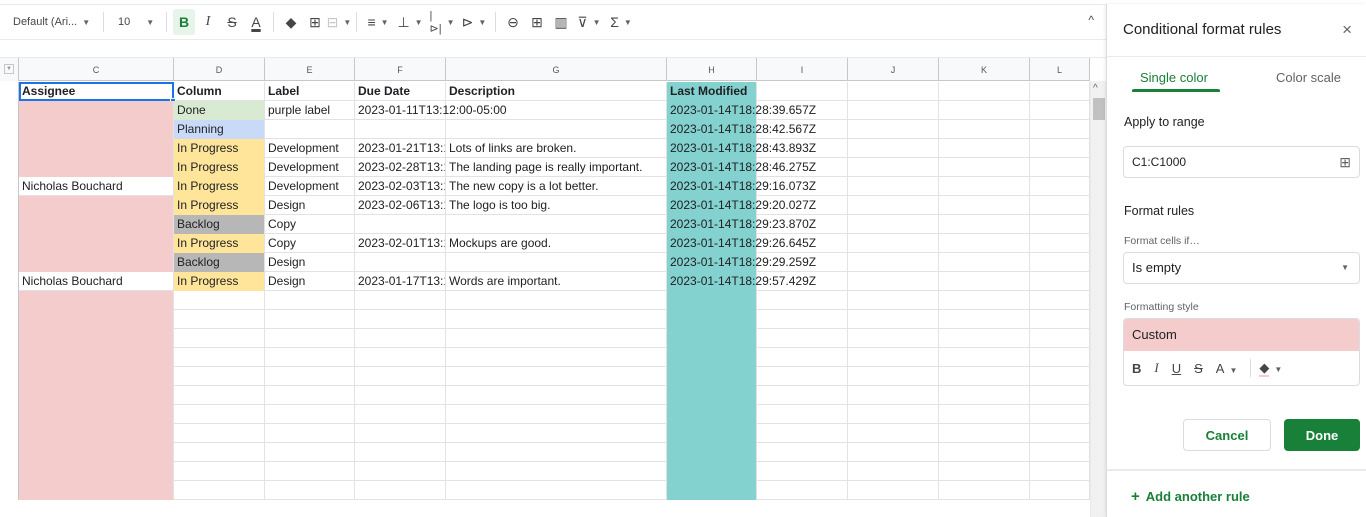  Describe the element at coordinates (556, 91) in the screenshot. I see `cell-g: Description` at that location.